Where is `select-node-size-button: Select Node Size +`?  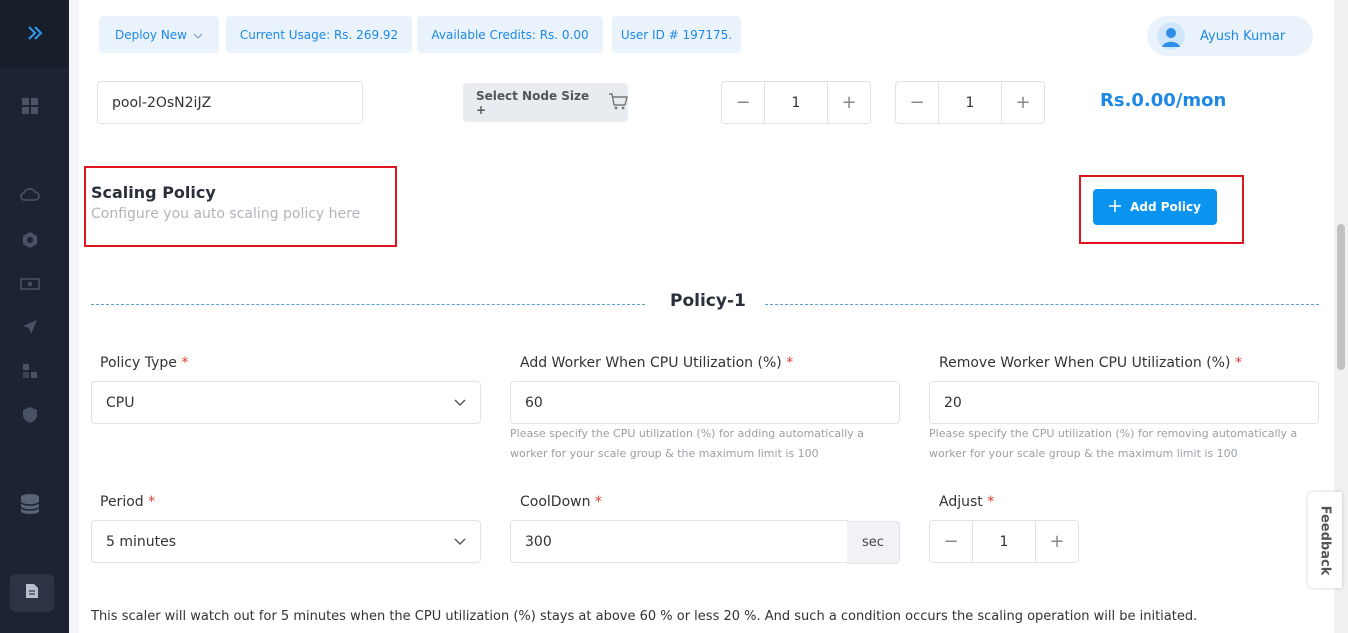
select-node-size-button: Select Node Size + is located at coordinates (545, 102).